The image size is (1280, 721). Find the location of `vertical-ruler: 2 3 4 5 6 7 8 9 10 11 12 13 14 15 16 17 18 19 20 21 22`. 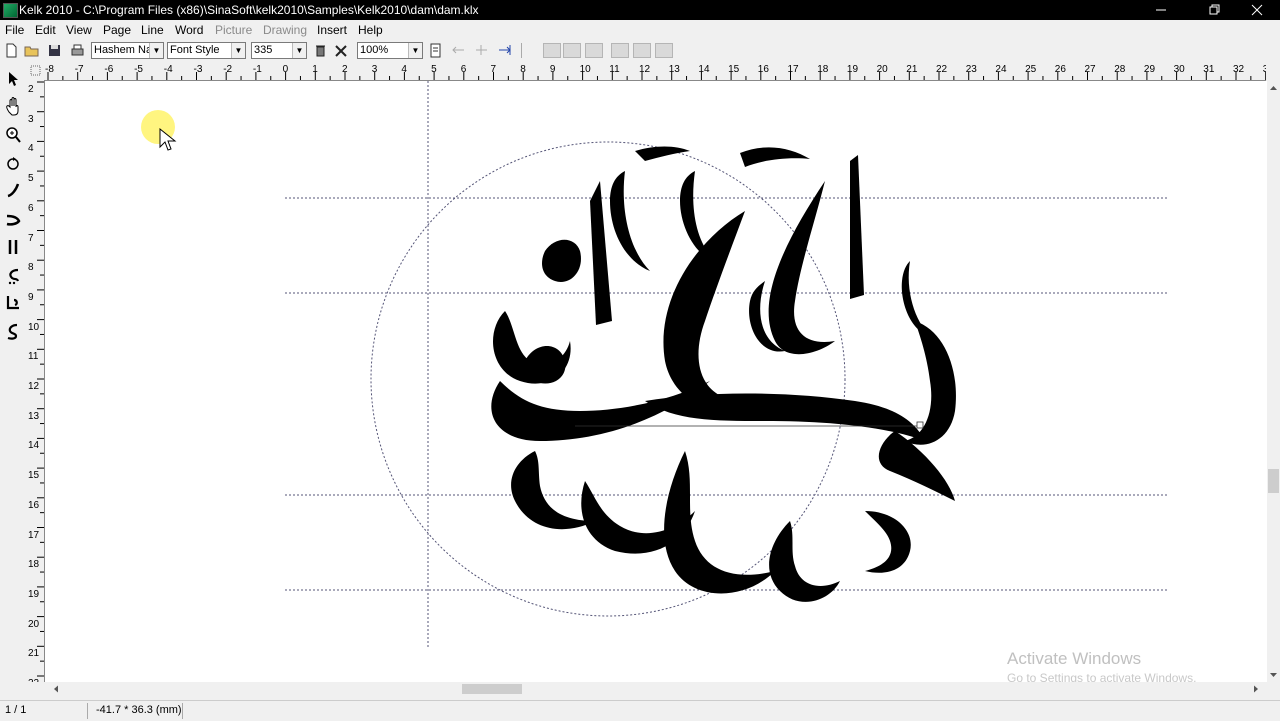

vertical-ruler: 2 3 4 5 6 7 8 9 10 11 12 13 14 15 16 17 18 19 20 21 22 is located at coordinates (36, 381).